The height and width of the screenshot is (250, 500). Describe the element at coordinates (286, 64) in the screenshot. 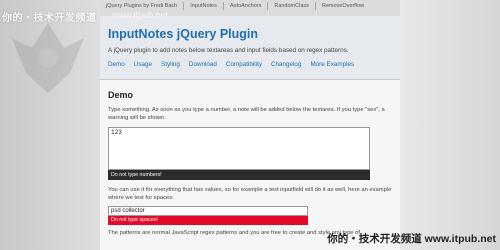

I see `link-changelog: Changelog` at that location.